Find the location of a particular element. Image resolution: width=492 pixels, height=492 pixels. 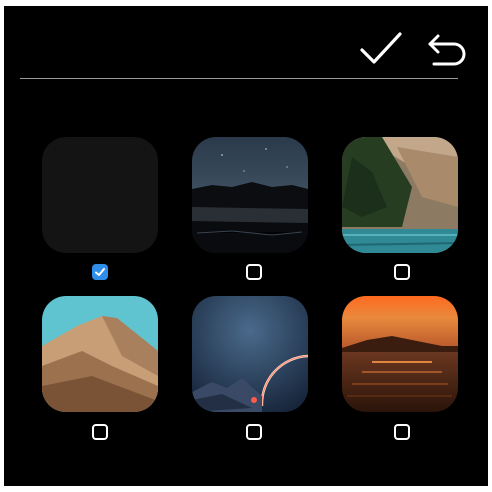

wallpaper-thumb-sunset-sea is located at coordinates (400, 354).